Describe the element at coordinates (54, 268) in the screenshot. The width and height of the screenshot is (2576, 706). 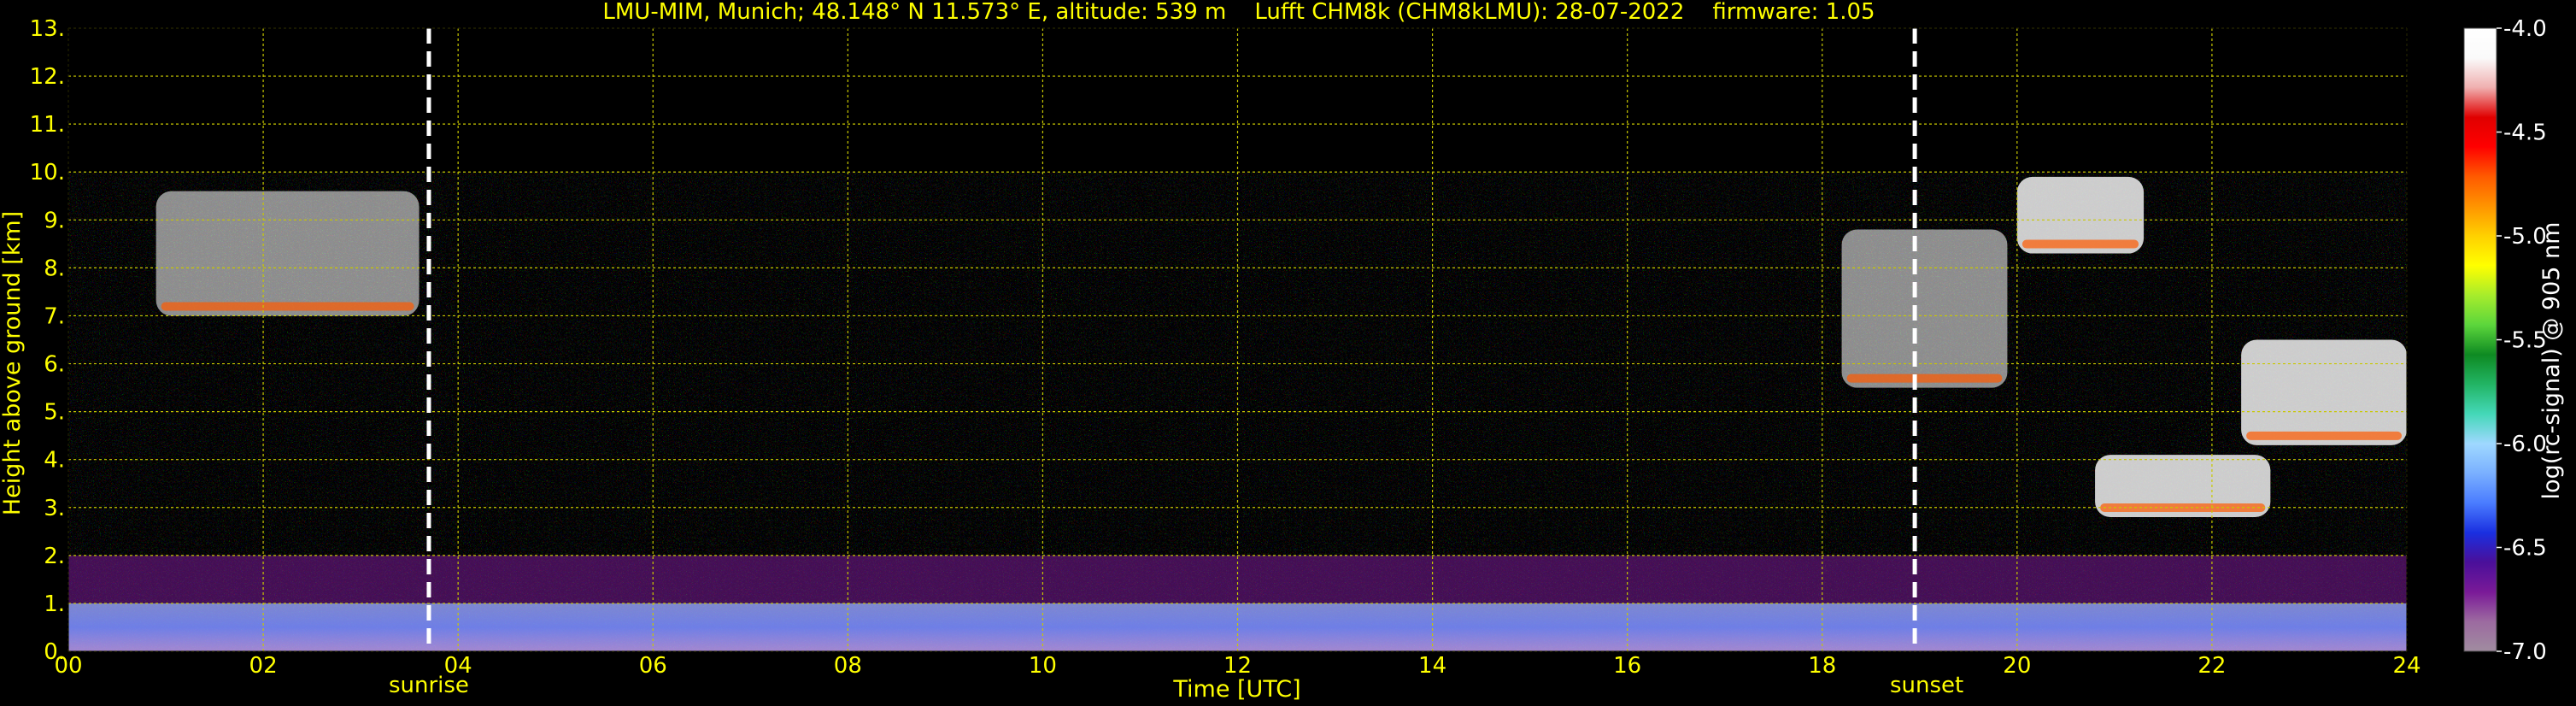
I see `y-tick-label: 8.` at that location.